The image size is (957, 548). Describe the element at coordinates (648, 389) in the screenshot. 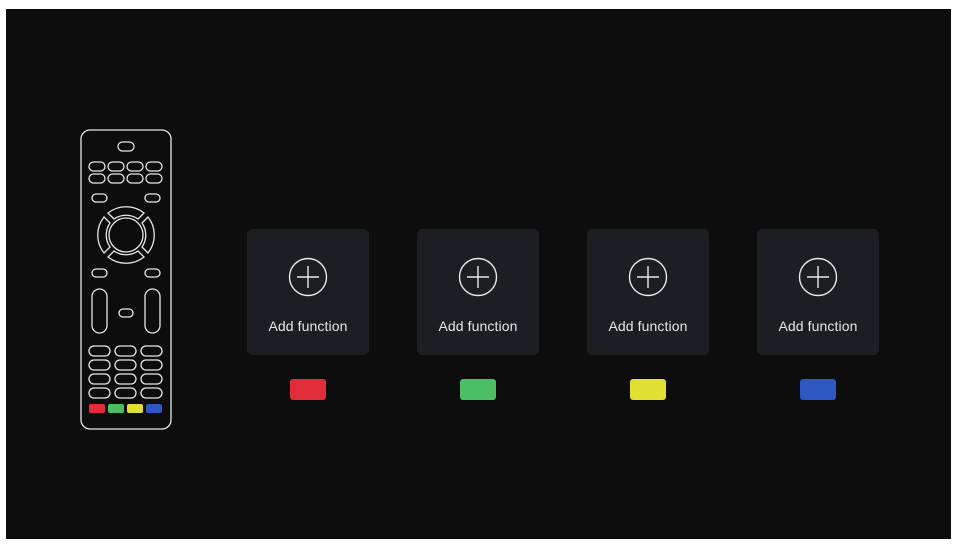

I see `yellow-key-button` at that location.